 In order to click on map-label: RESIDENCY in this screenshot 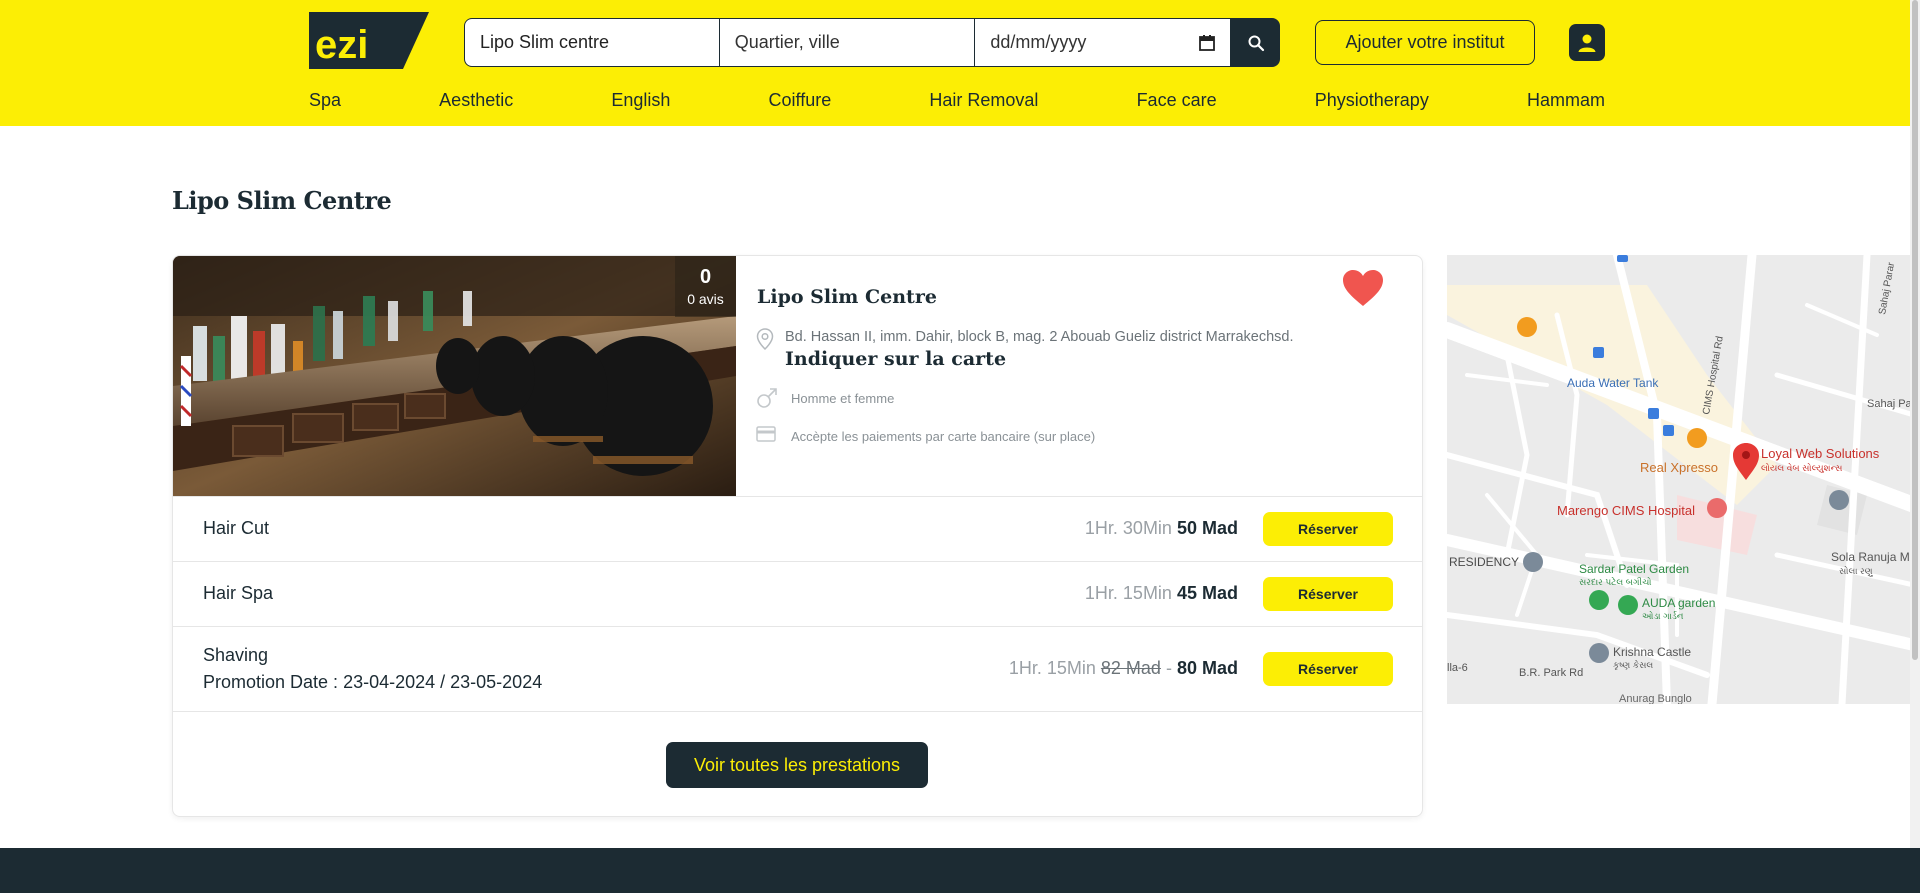, I will do `click(1484, 562)`.